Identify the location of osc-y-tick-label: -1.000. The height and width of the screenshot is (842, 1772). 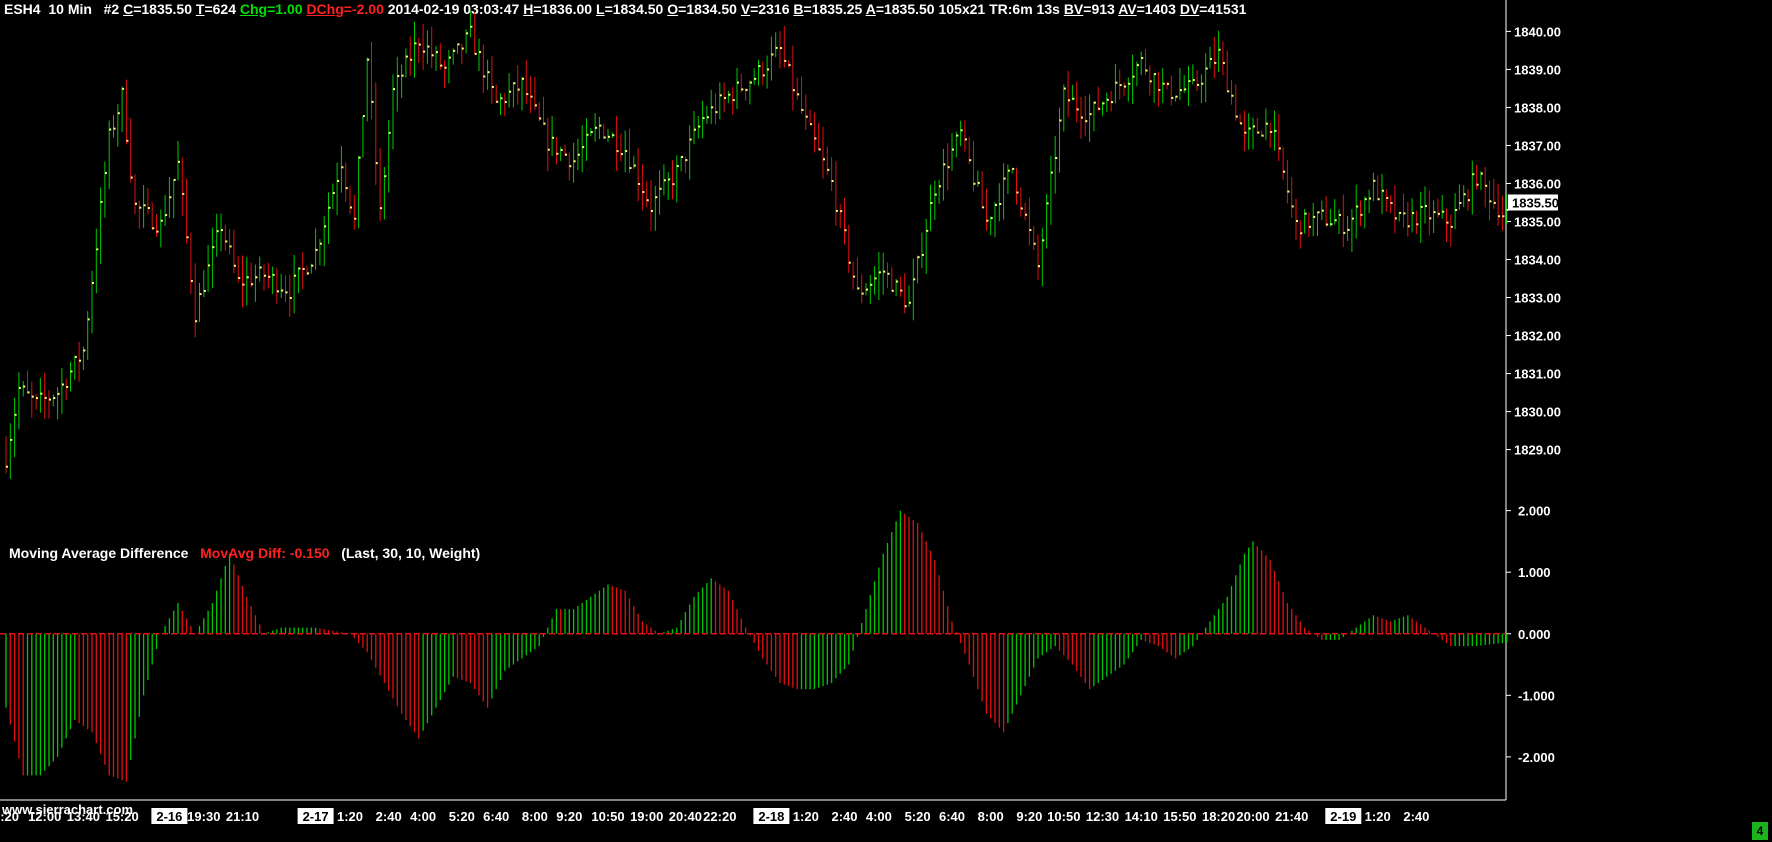
(1536, 695).